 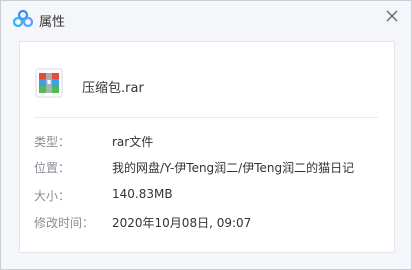 I want to click on rar-archive-icon, so click(x=49, y=83).